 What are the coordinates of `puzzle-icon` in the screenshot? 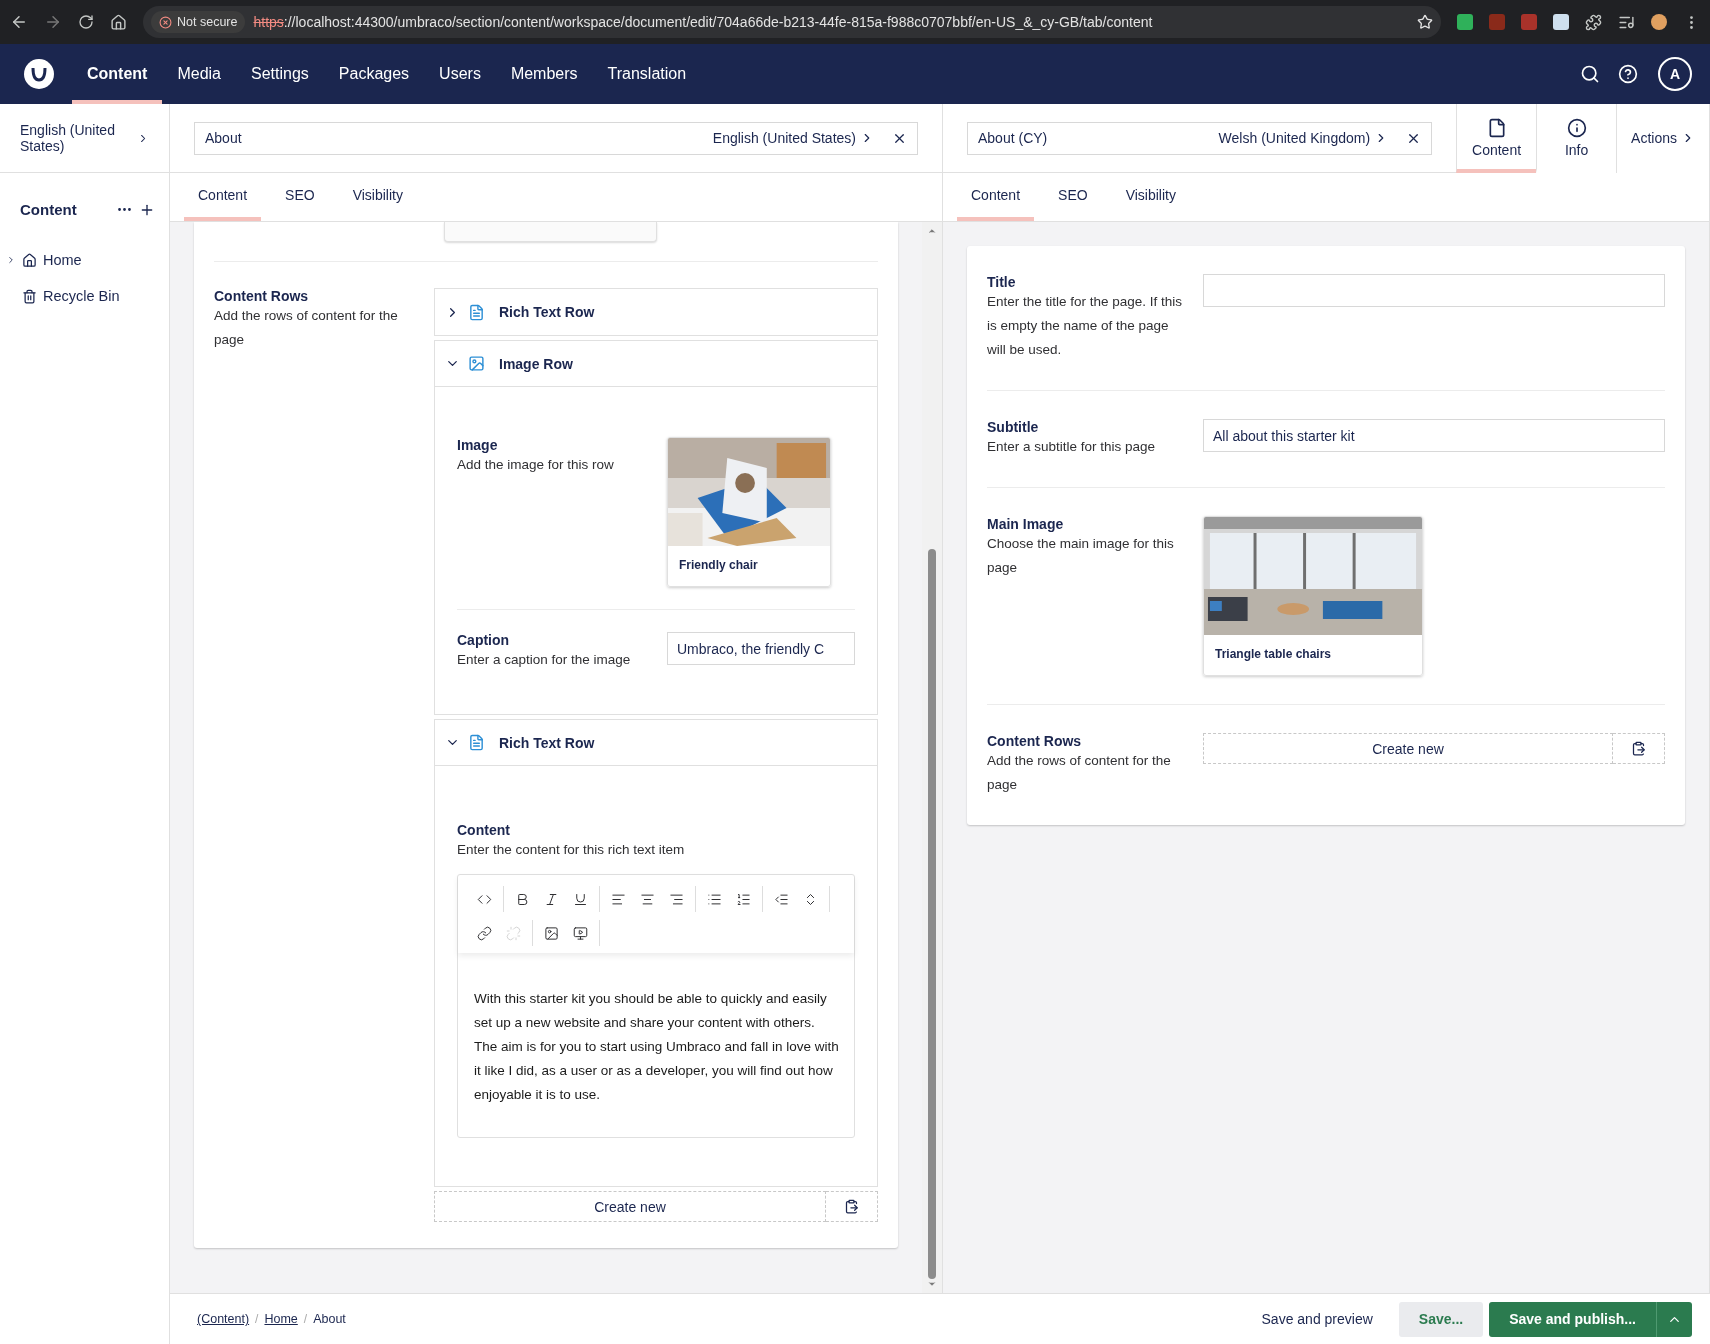 It's located at (1593, 22).